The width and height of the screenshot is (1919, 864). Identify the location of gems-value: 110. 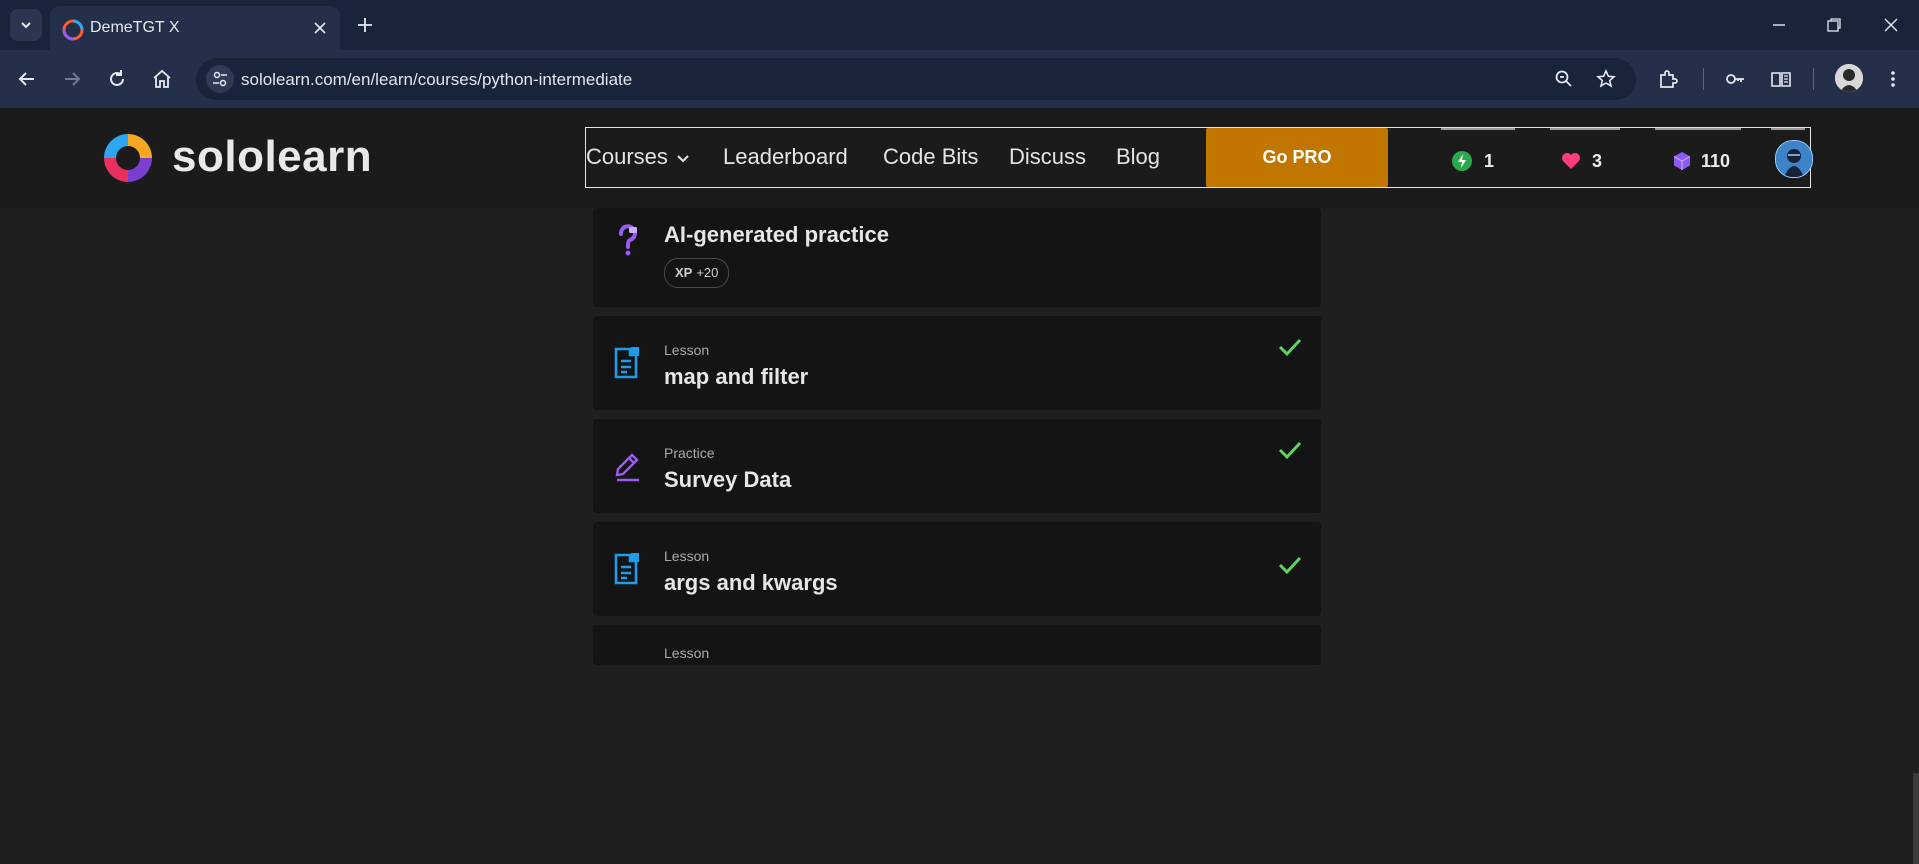
(1716, 161).